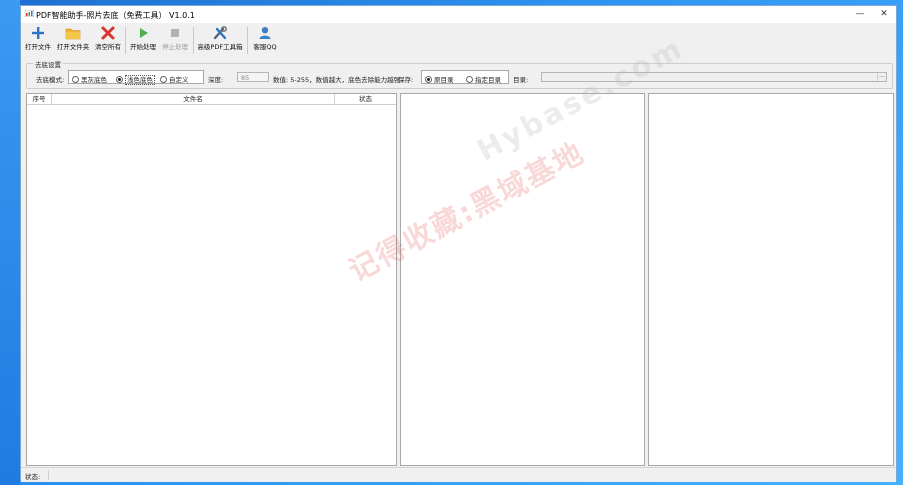  Describe the element at coordinates (458, 474) in the screenshot. I see `status-bar: 状态:` at that location.